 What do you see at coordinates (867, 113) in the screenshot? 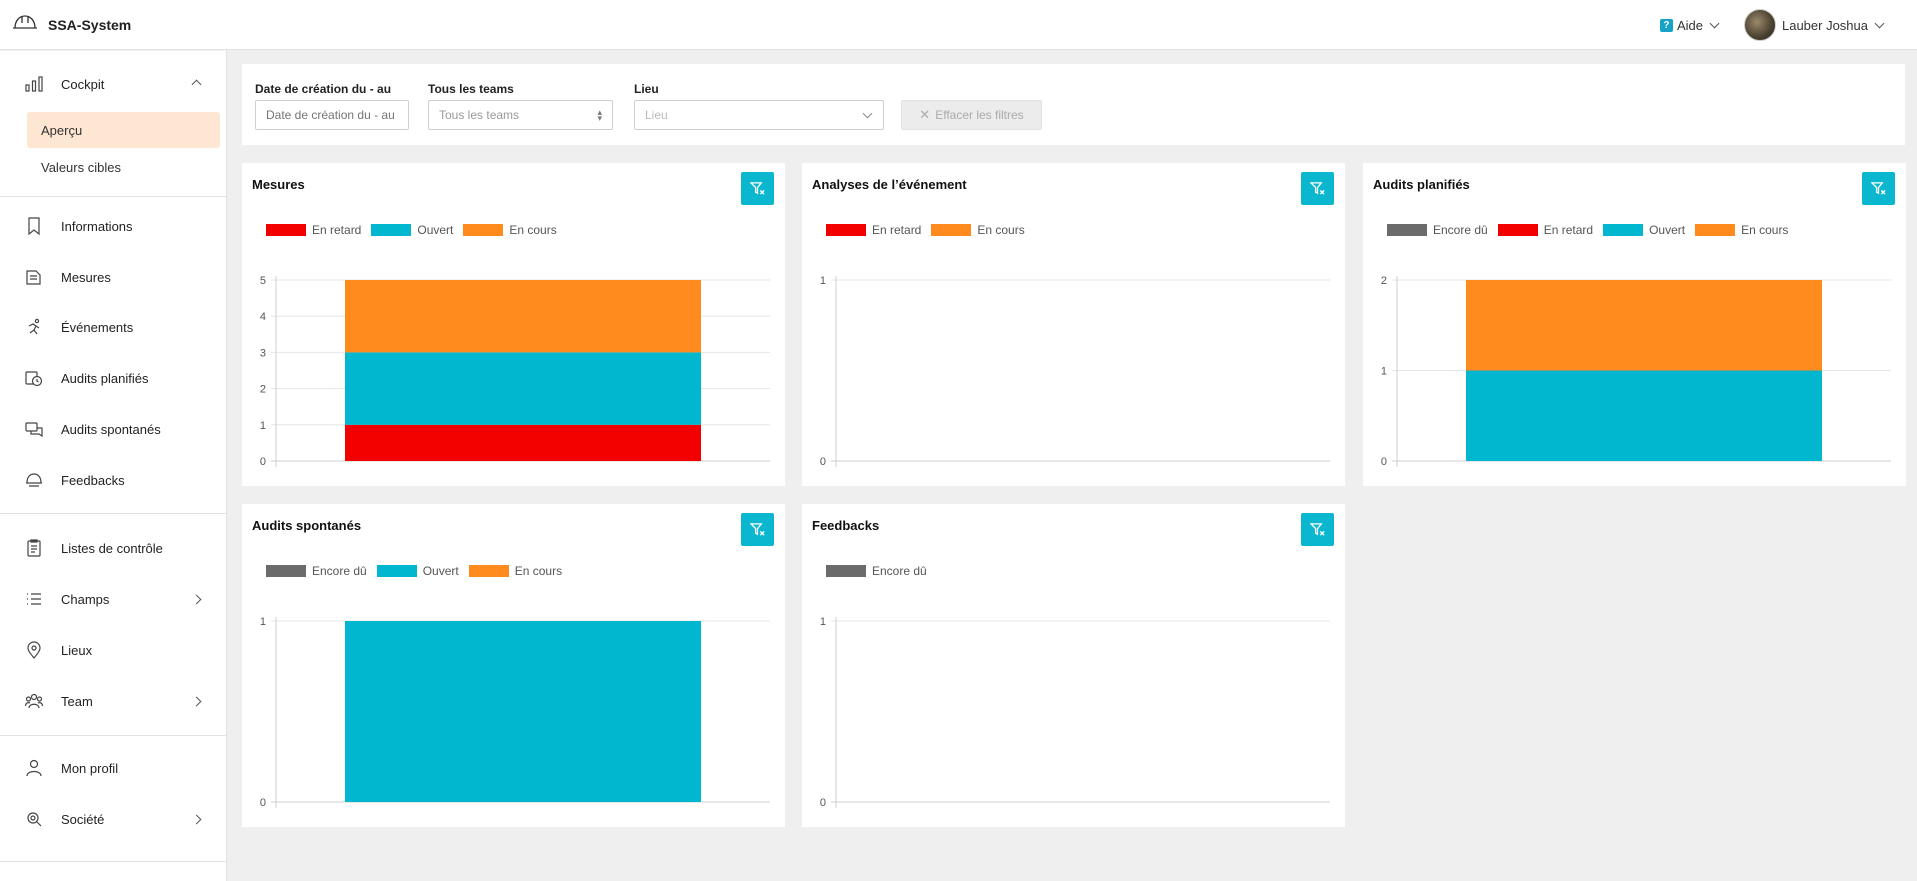
I see `chevron-down-icon` at bounding box center [867, 113].